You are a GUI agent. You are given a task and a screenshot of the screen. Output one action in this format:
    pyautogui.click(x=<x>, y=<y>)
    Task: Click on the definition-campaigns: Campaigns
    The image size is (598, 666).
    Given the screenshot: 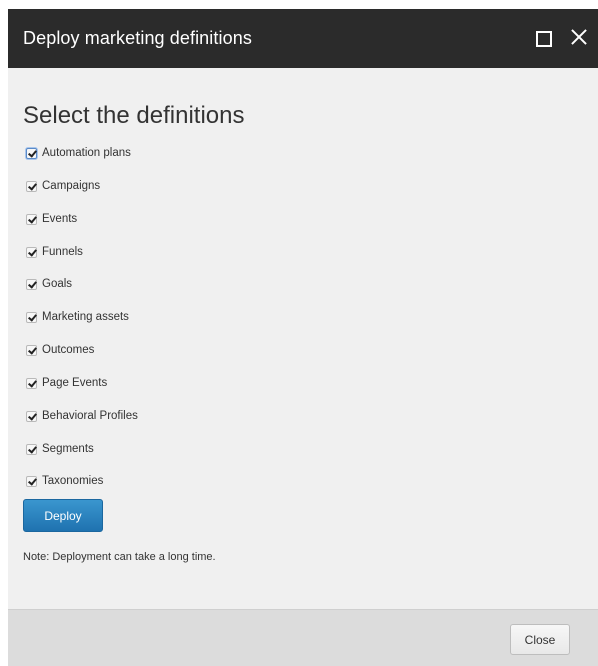 What is the action you would take?
    pyautogui.click(x=63, y=186)
    